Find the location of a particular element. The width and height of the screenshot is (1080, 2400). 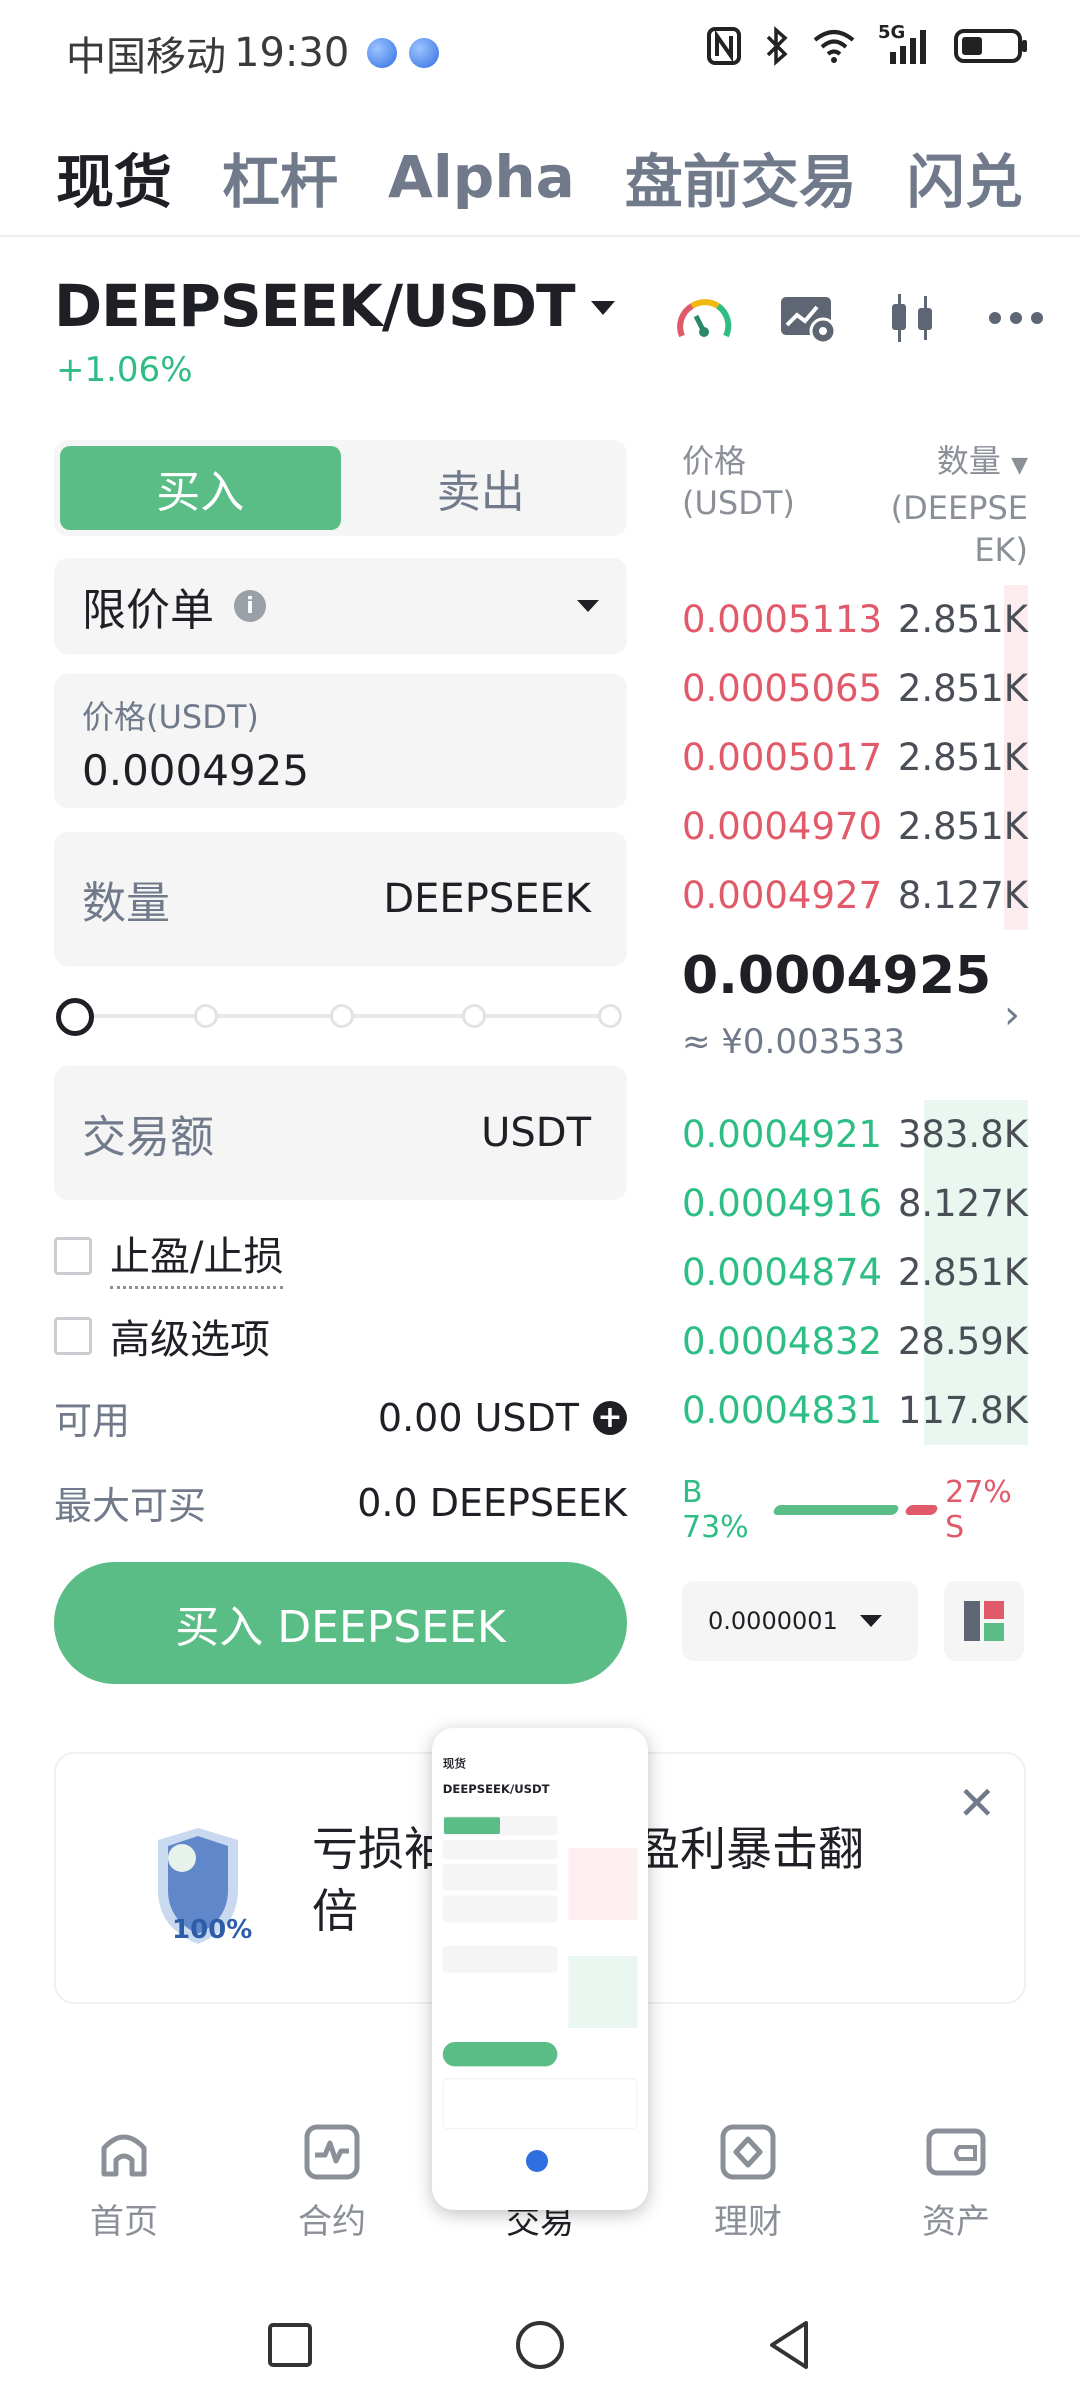

buy-sell-toggle: 买入 卖出 is located at coordinates (340, 488).